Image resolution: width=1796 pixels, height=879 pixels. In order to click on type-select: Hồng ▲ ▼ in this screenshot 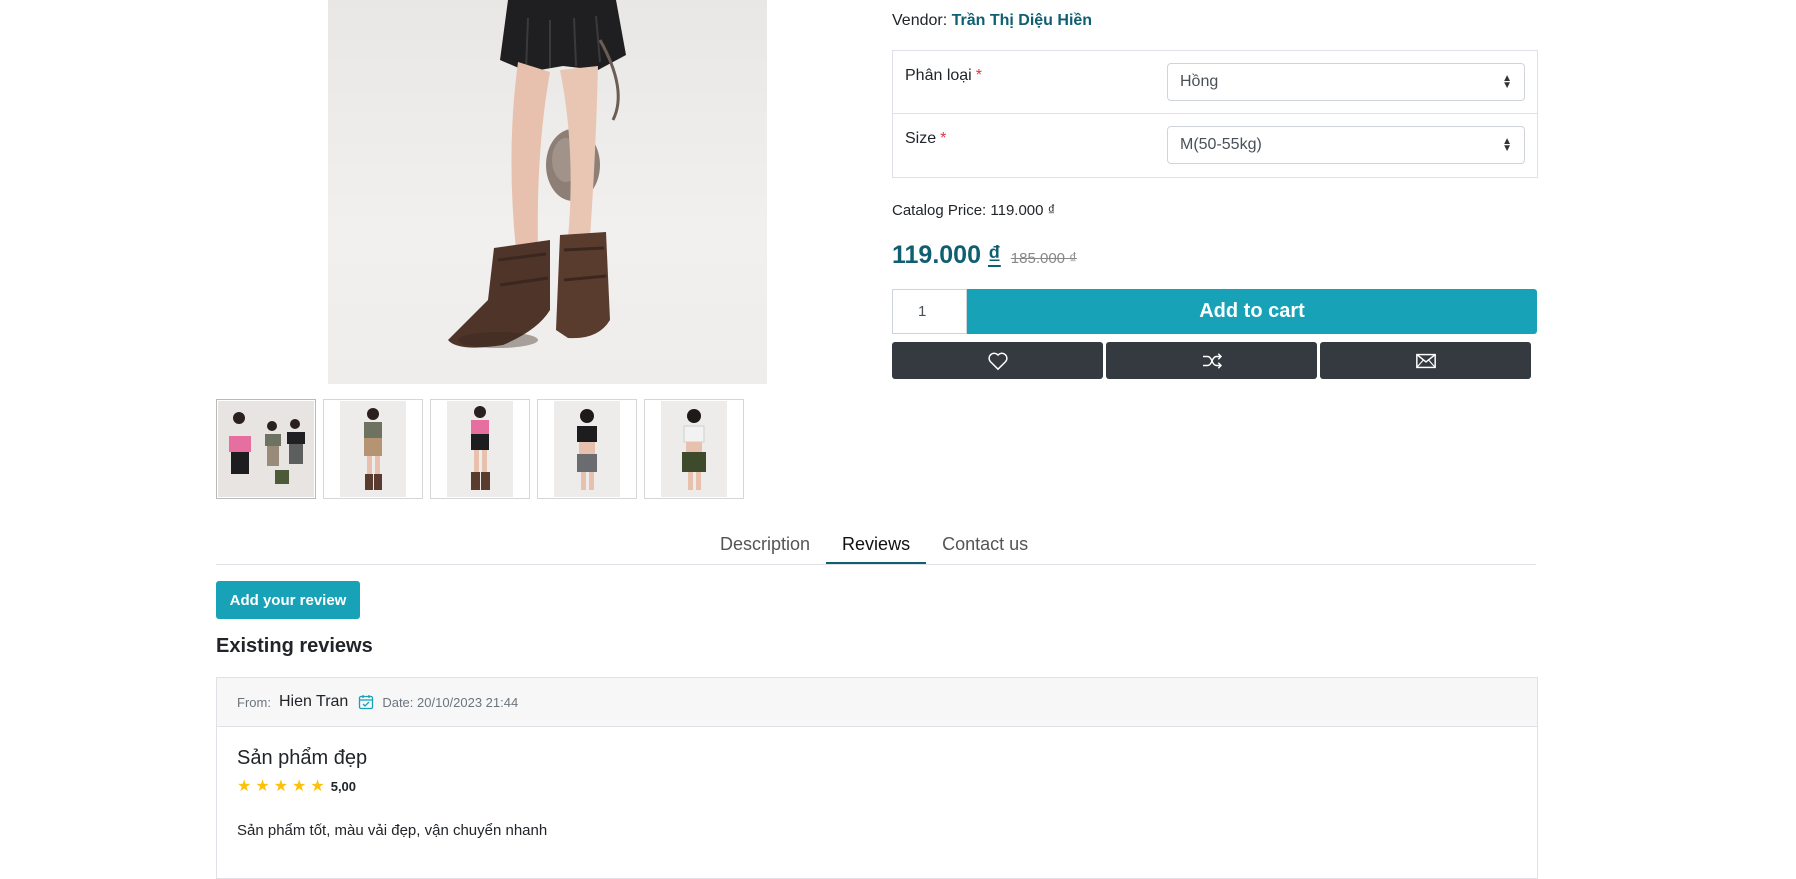, I will do `click(1346, 82)`.